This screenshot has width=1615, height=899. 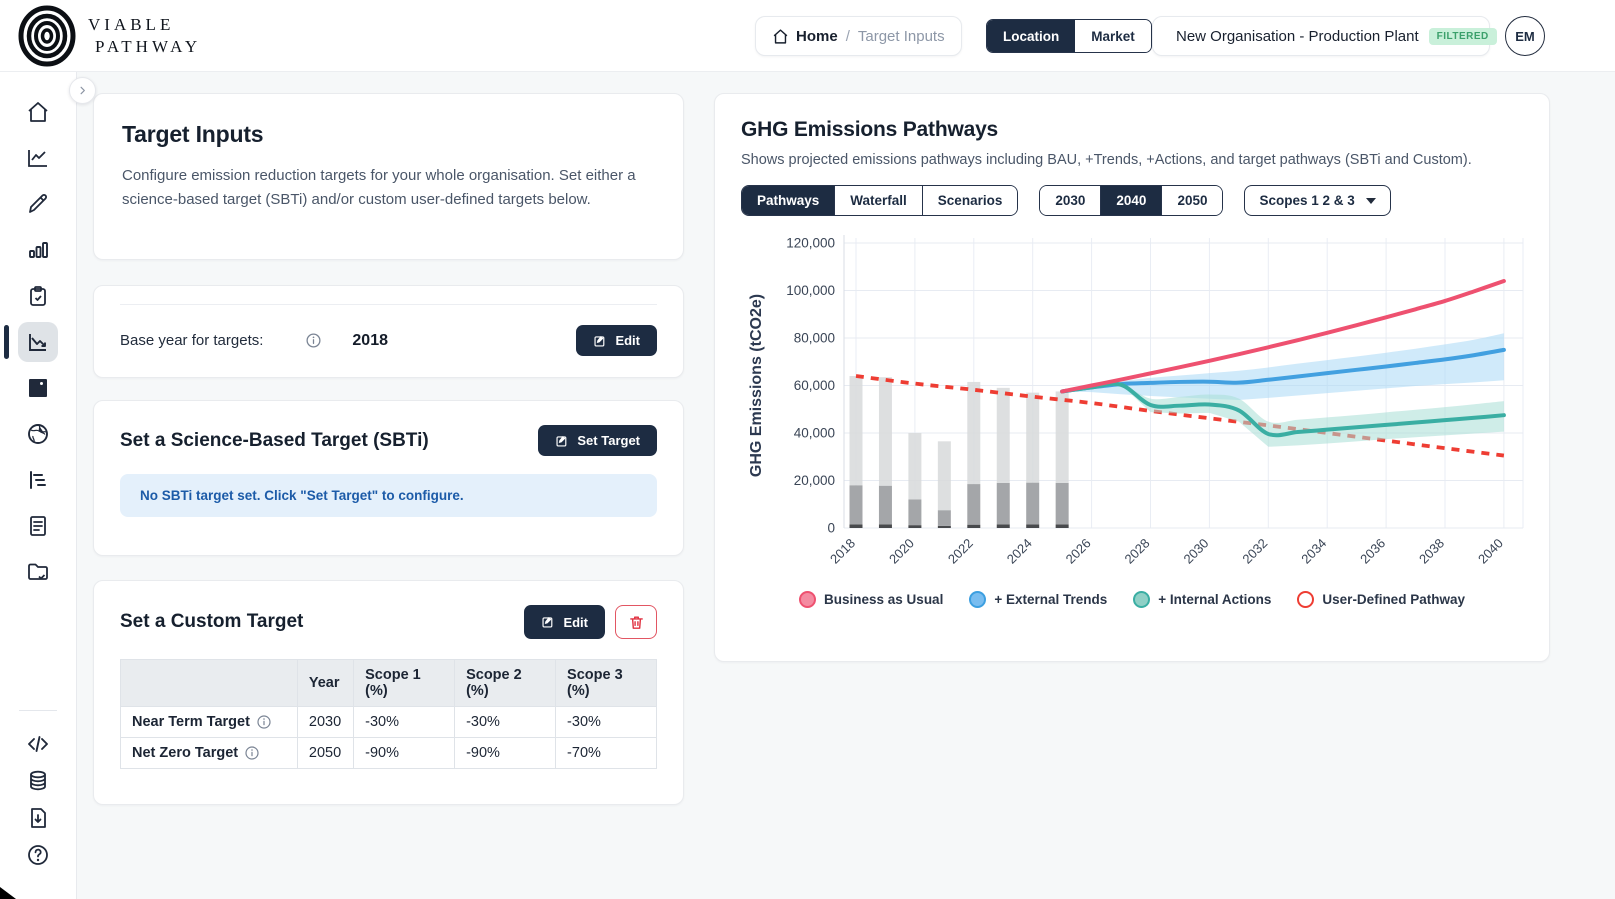 What do you see at coordinates (814, 385) in the screenshot?
I see `y-tick-label: 60,000` at bounding box center [814, 385].